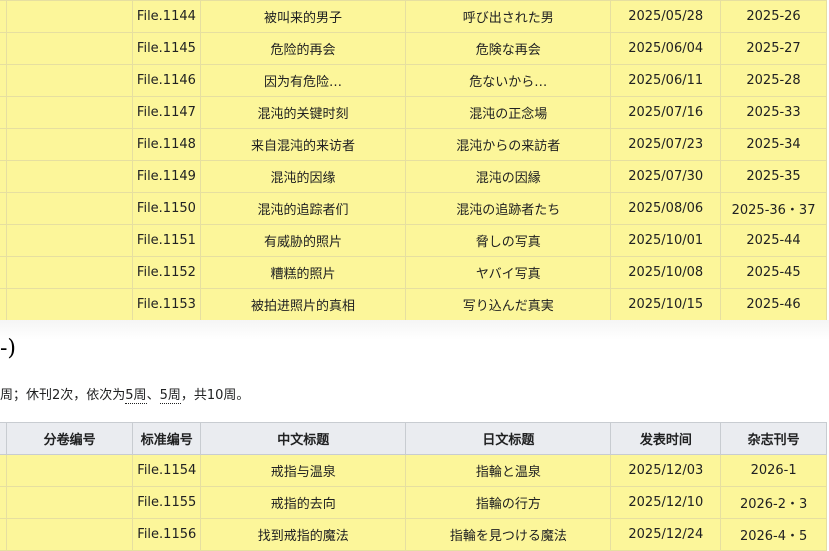  What do you see at coordinates (773, 48) in the screenshot?
I see `cell-issue: 2025-27` at bounding box center [773, 48].